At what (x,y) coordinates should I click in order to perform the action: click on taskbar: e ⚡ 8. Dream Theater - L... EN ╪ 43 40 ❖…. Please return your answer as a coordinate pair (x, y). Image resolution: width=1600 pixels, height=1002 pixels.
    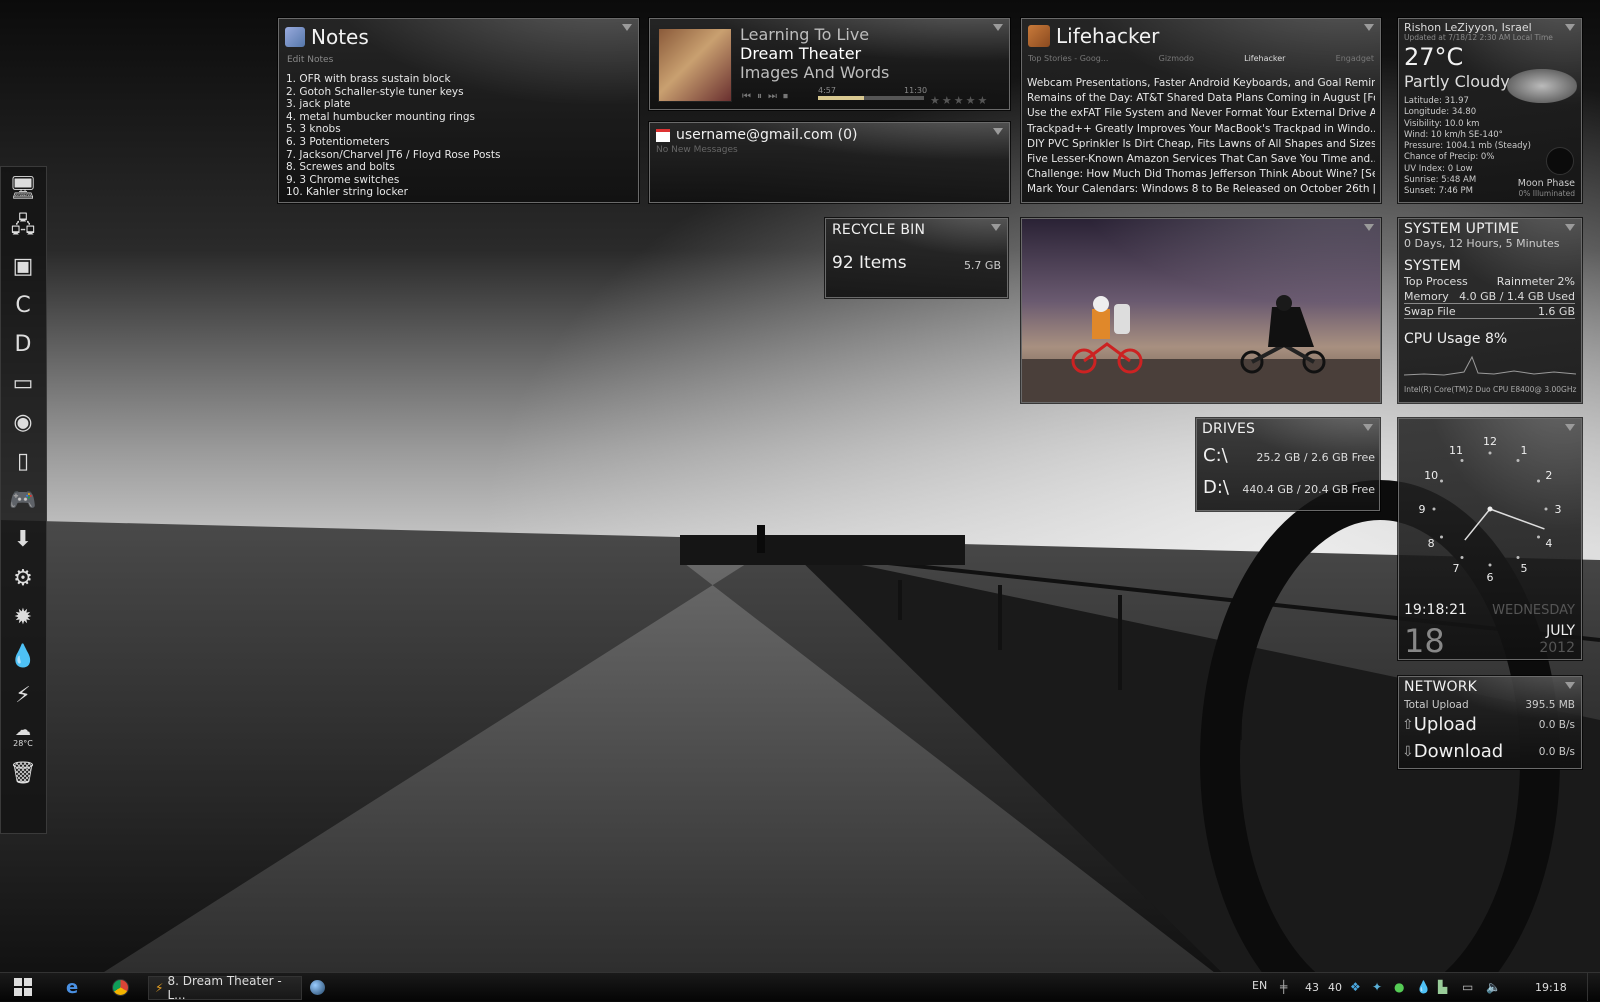
    Looking at the image, I should click on (800, 987).